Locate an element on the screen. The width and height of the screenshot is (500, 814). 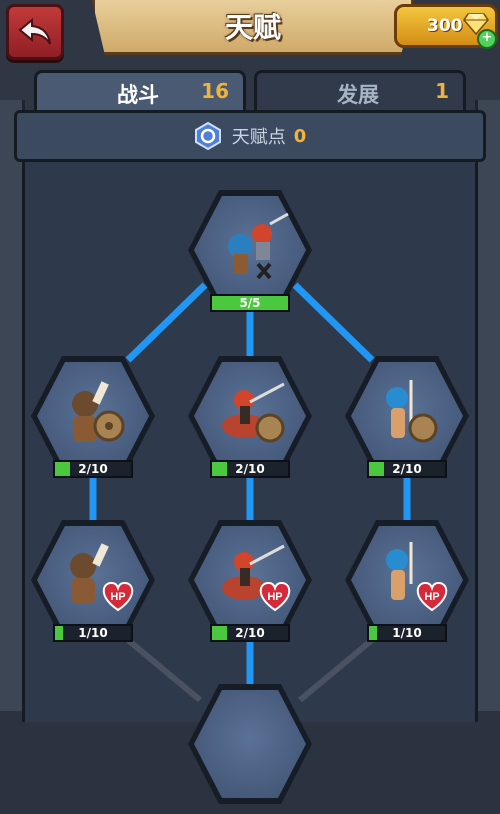
talent-node-r2-left: HP 1/10 is located at coordinates (93, 585).